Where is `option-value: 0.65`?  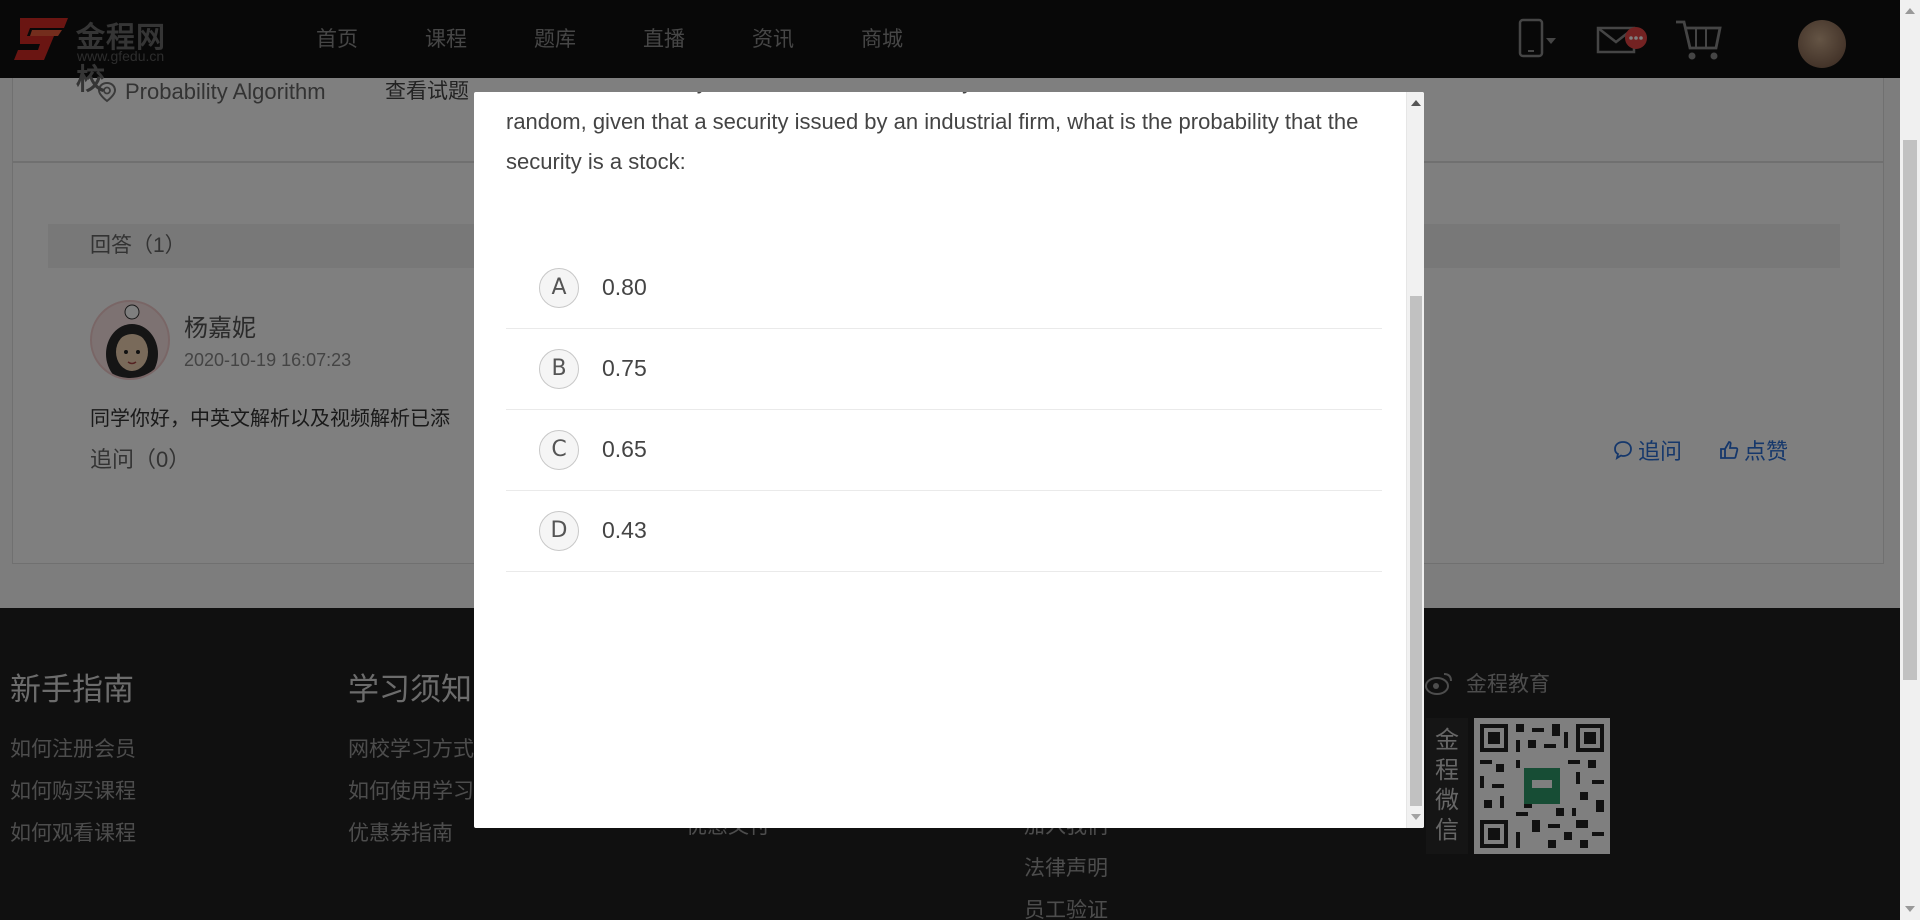 option-value: 0.65 is located at coordinates (624, 449).